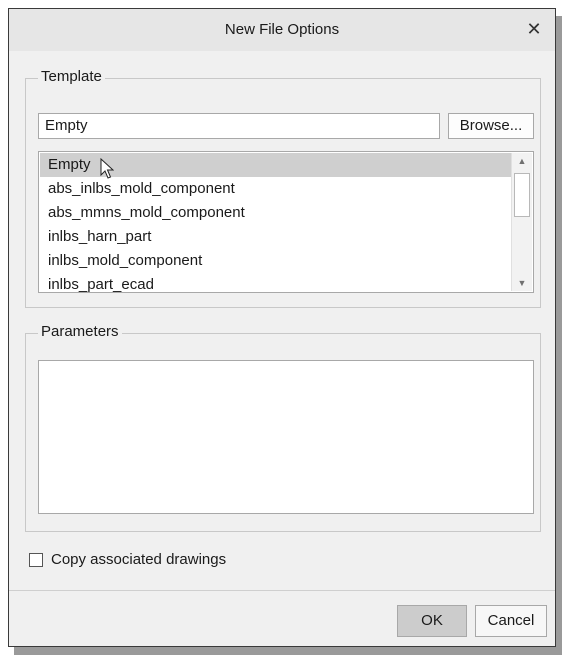  I want to click on close-icon: ✕, so click(534, 29).